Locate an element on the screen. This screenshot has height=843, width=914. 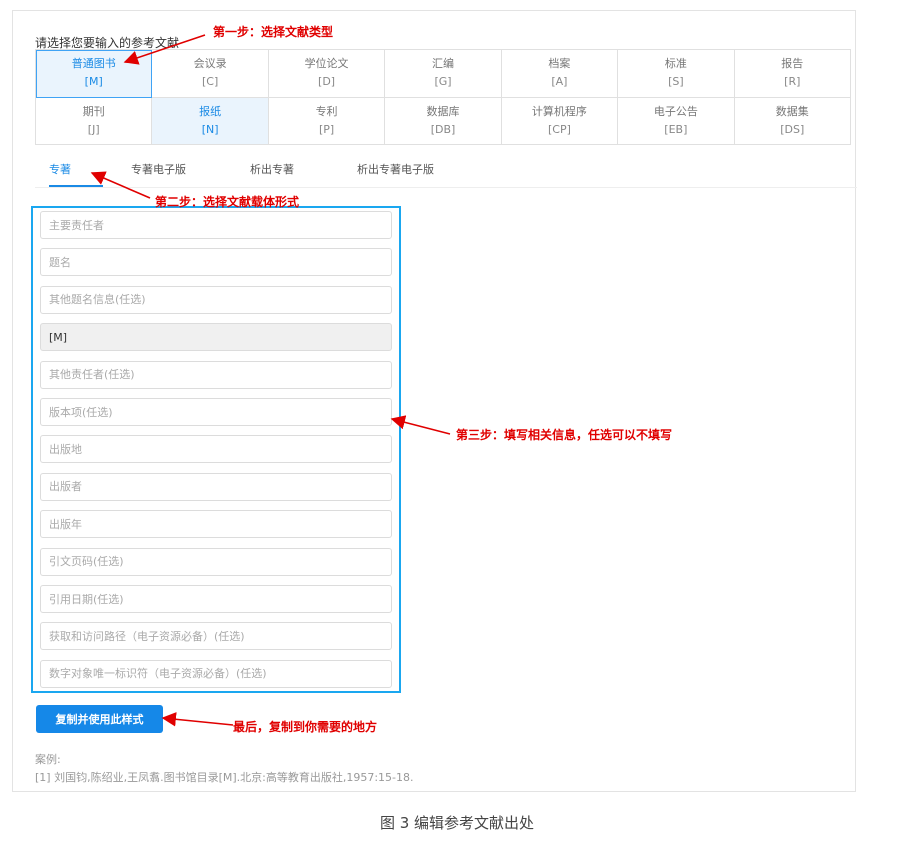
step1-annotation: 第一步：选择文献类型 is located at coordinates (273, 32).